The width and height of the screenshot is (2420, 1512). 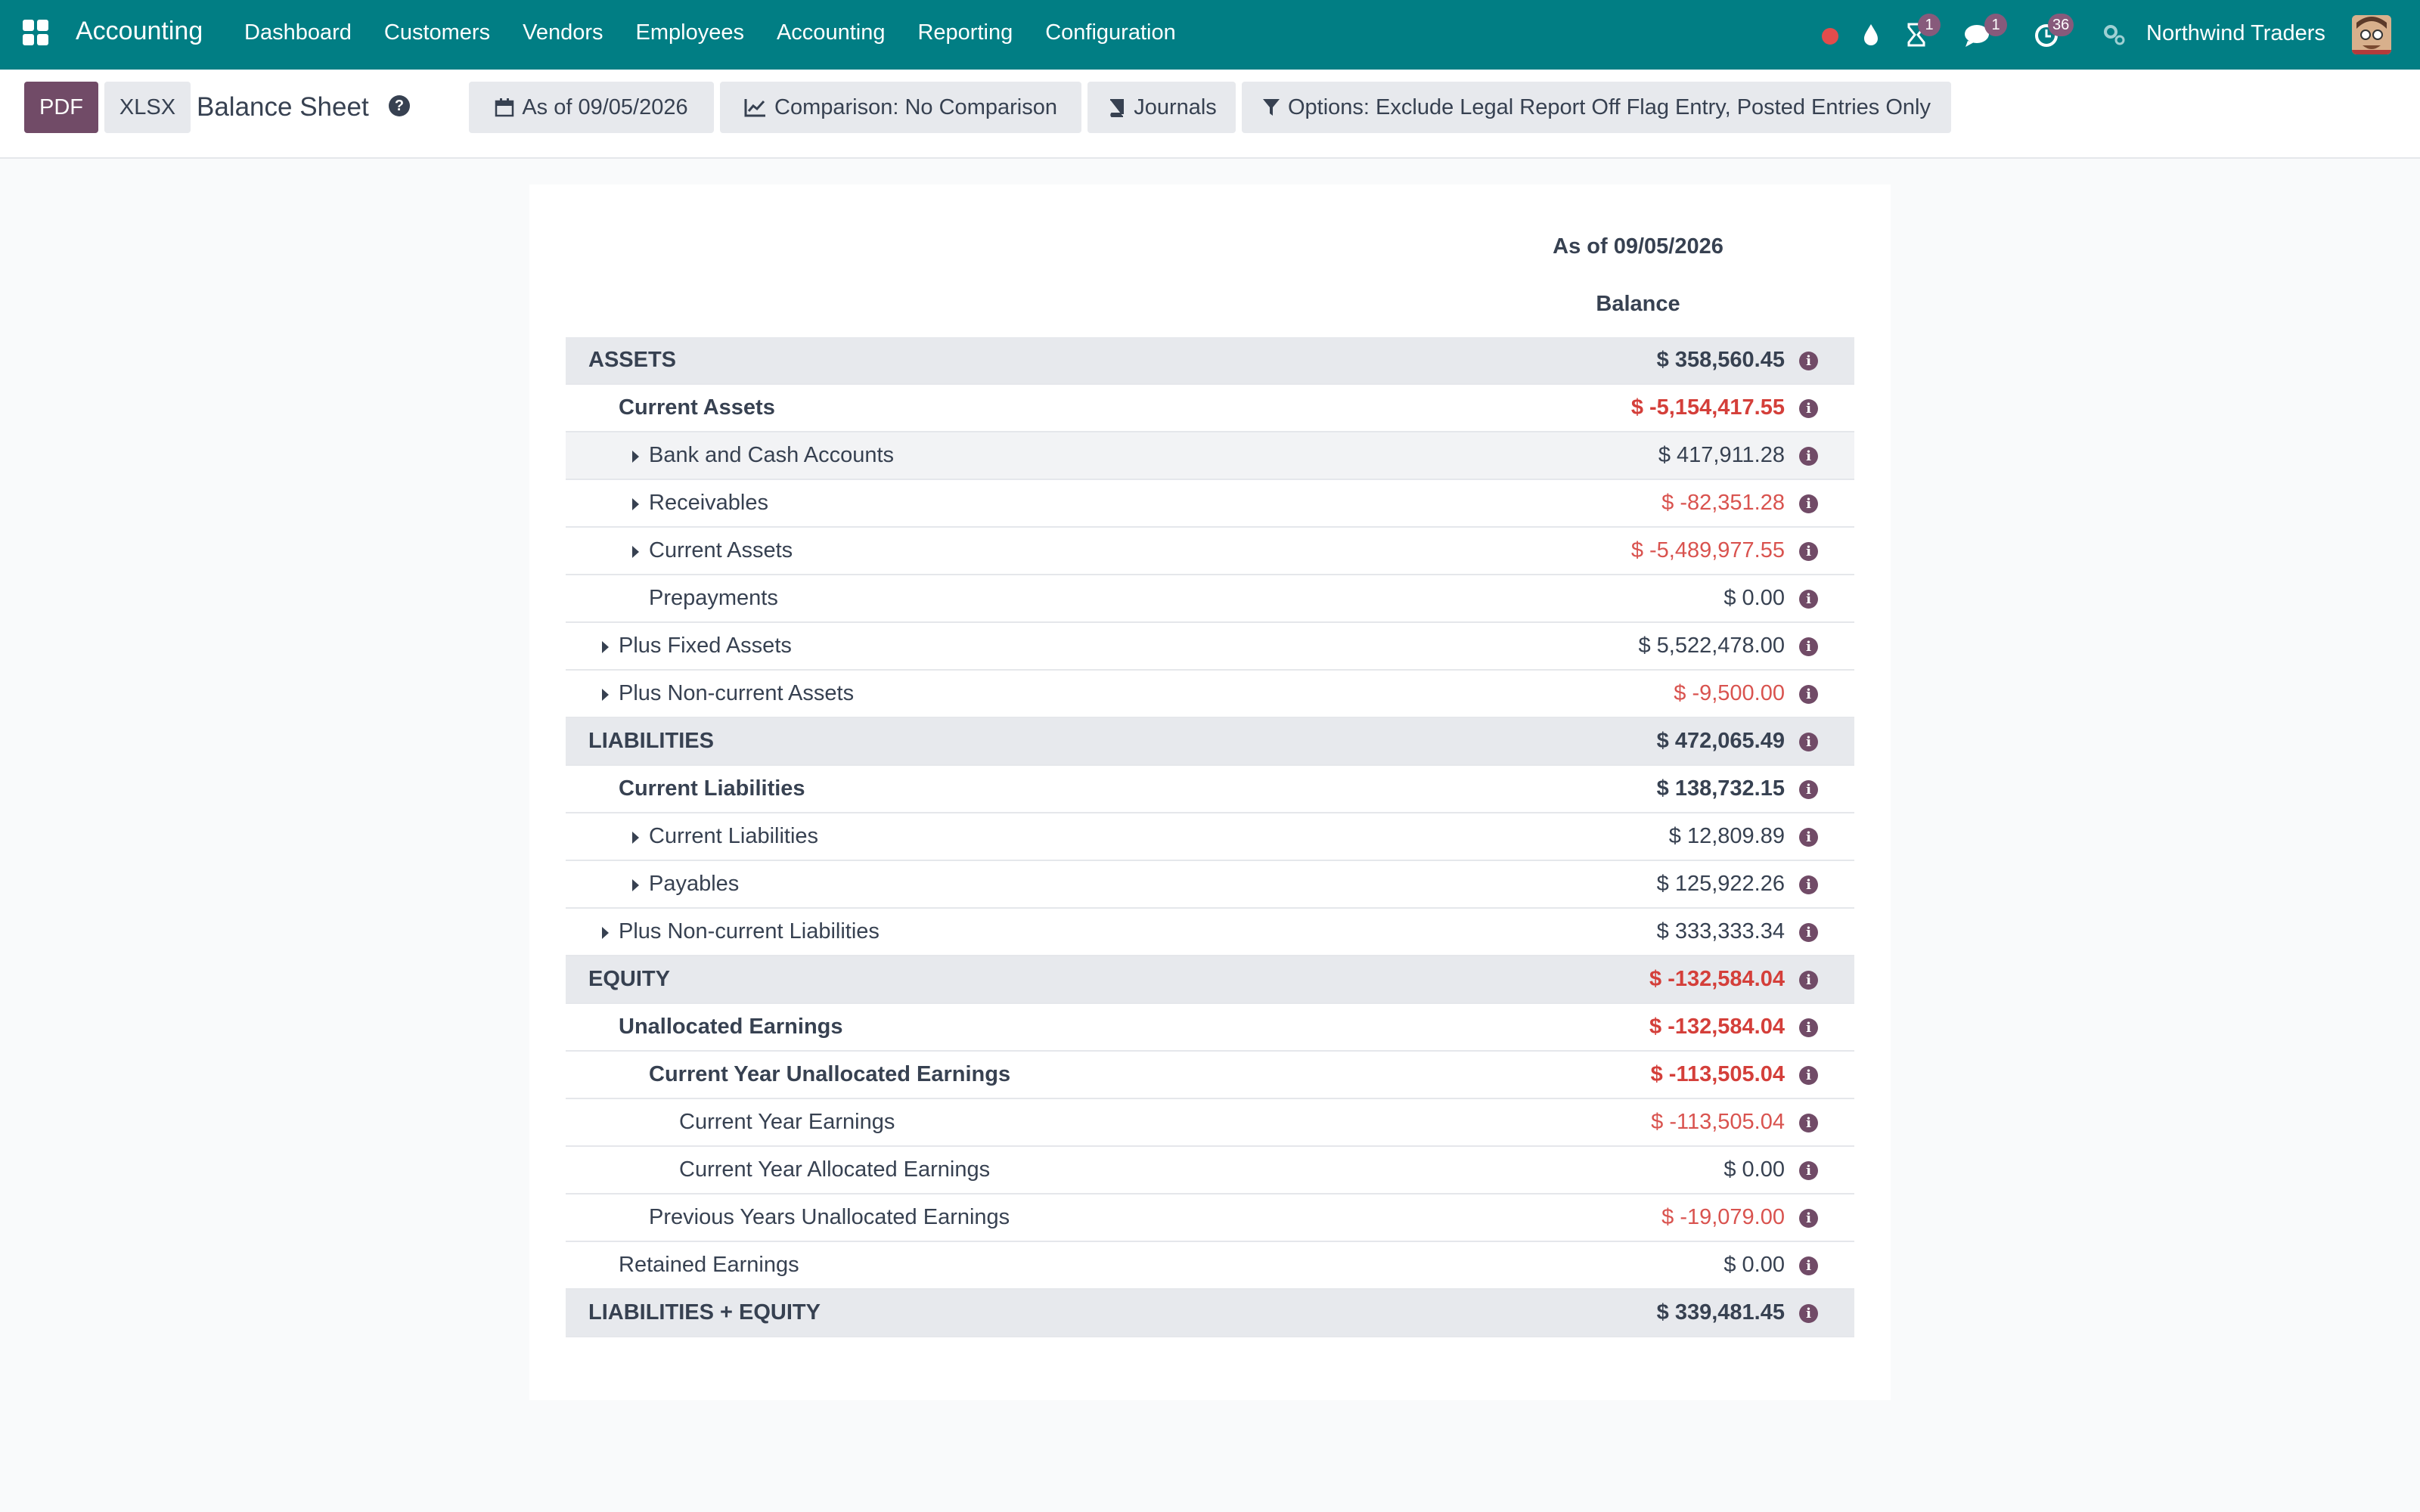 What do you see at coordinates (1721, 884) in the screenshot?
I see `report-line-amount: $ 125,922.26` at bounding box center [1721, 884].